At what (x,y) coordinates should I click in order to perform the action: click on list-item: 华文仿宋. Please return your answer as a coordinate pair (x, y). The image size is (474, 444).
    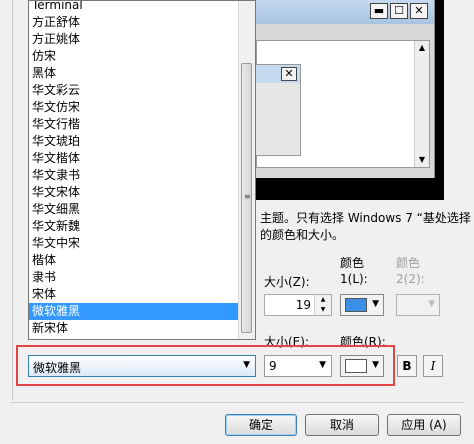
    Looking at the image, I should click on (135, 107).